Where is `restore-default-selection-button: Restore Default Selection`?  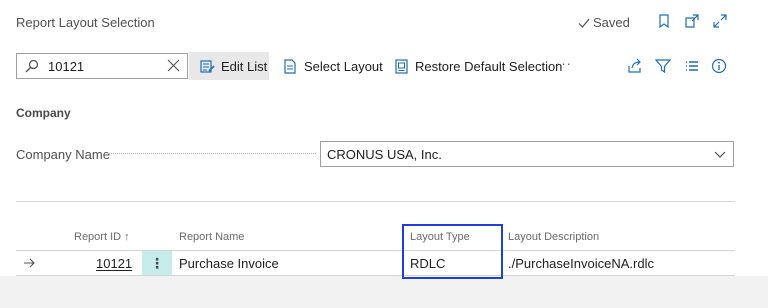 restore-default-selection-button: Restore Default Selection is located at coordinates (478, 66).